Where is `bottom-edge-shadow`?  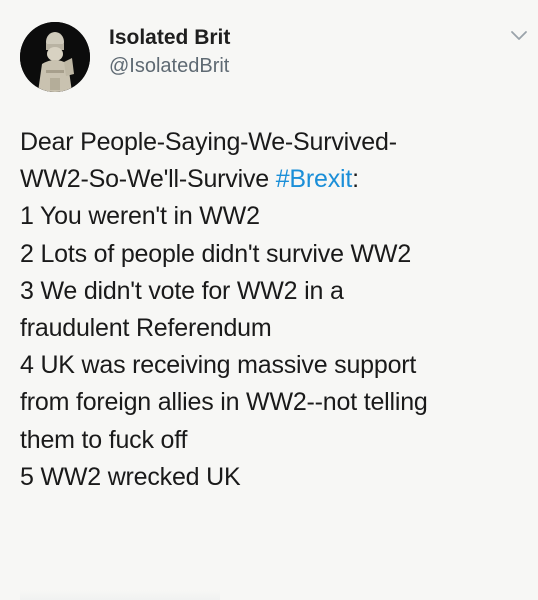 bottom-edge-shadow is located at coordinates (120, 595).